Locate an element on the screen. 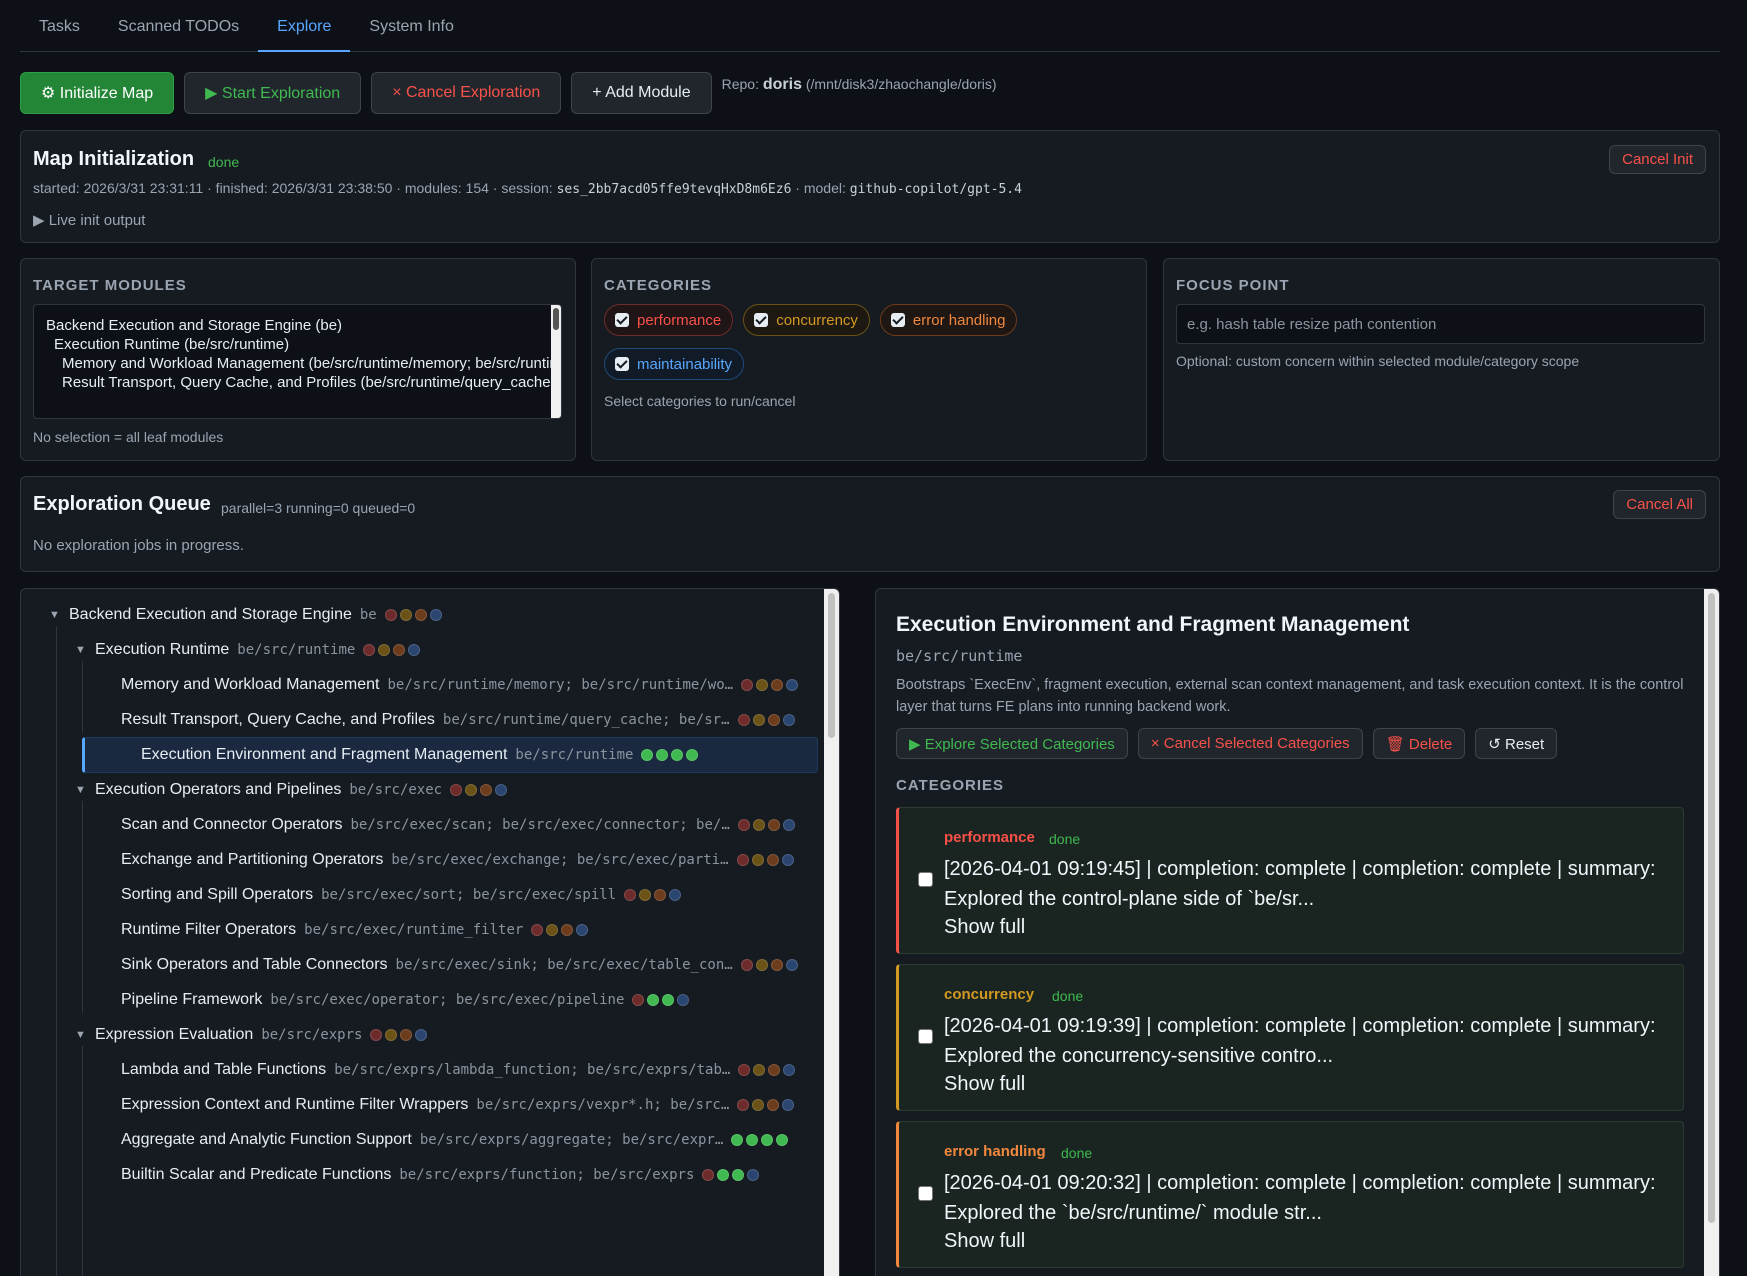 The height and width of the screenshot is (1276, 1747). tab-scanned-todos: Scanned TODOs is located at coordinates (178, 25).